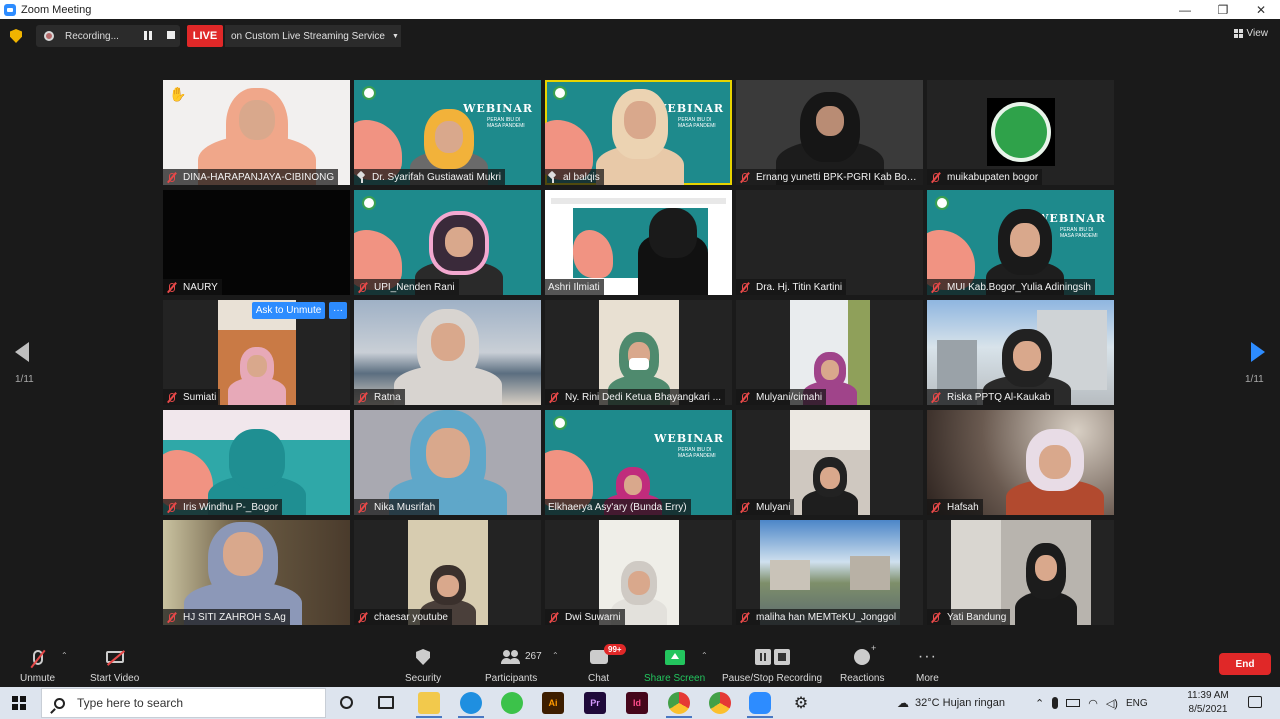 This screenshot has width=1280, height=719. What do you see at coordinates (148, 35) in the screenshot?
I see `pause-recording-icon` at bounding box center [148, 35].